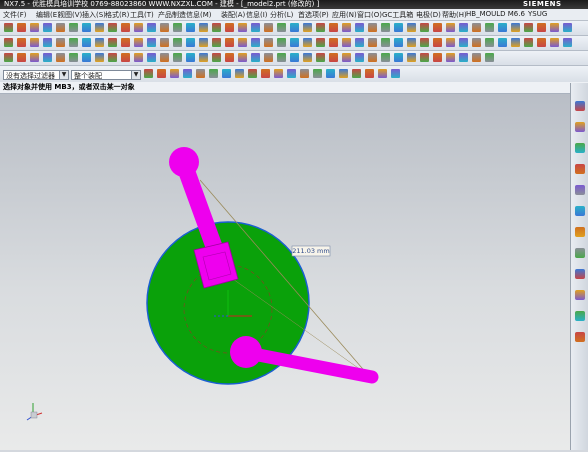  I want to click on assembly-navigator-icon, so click(580, 127).